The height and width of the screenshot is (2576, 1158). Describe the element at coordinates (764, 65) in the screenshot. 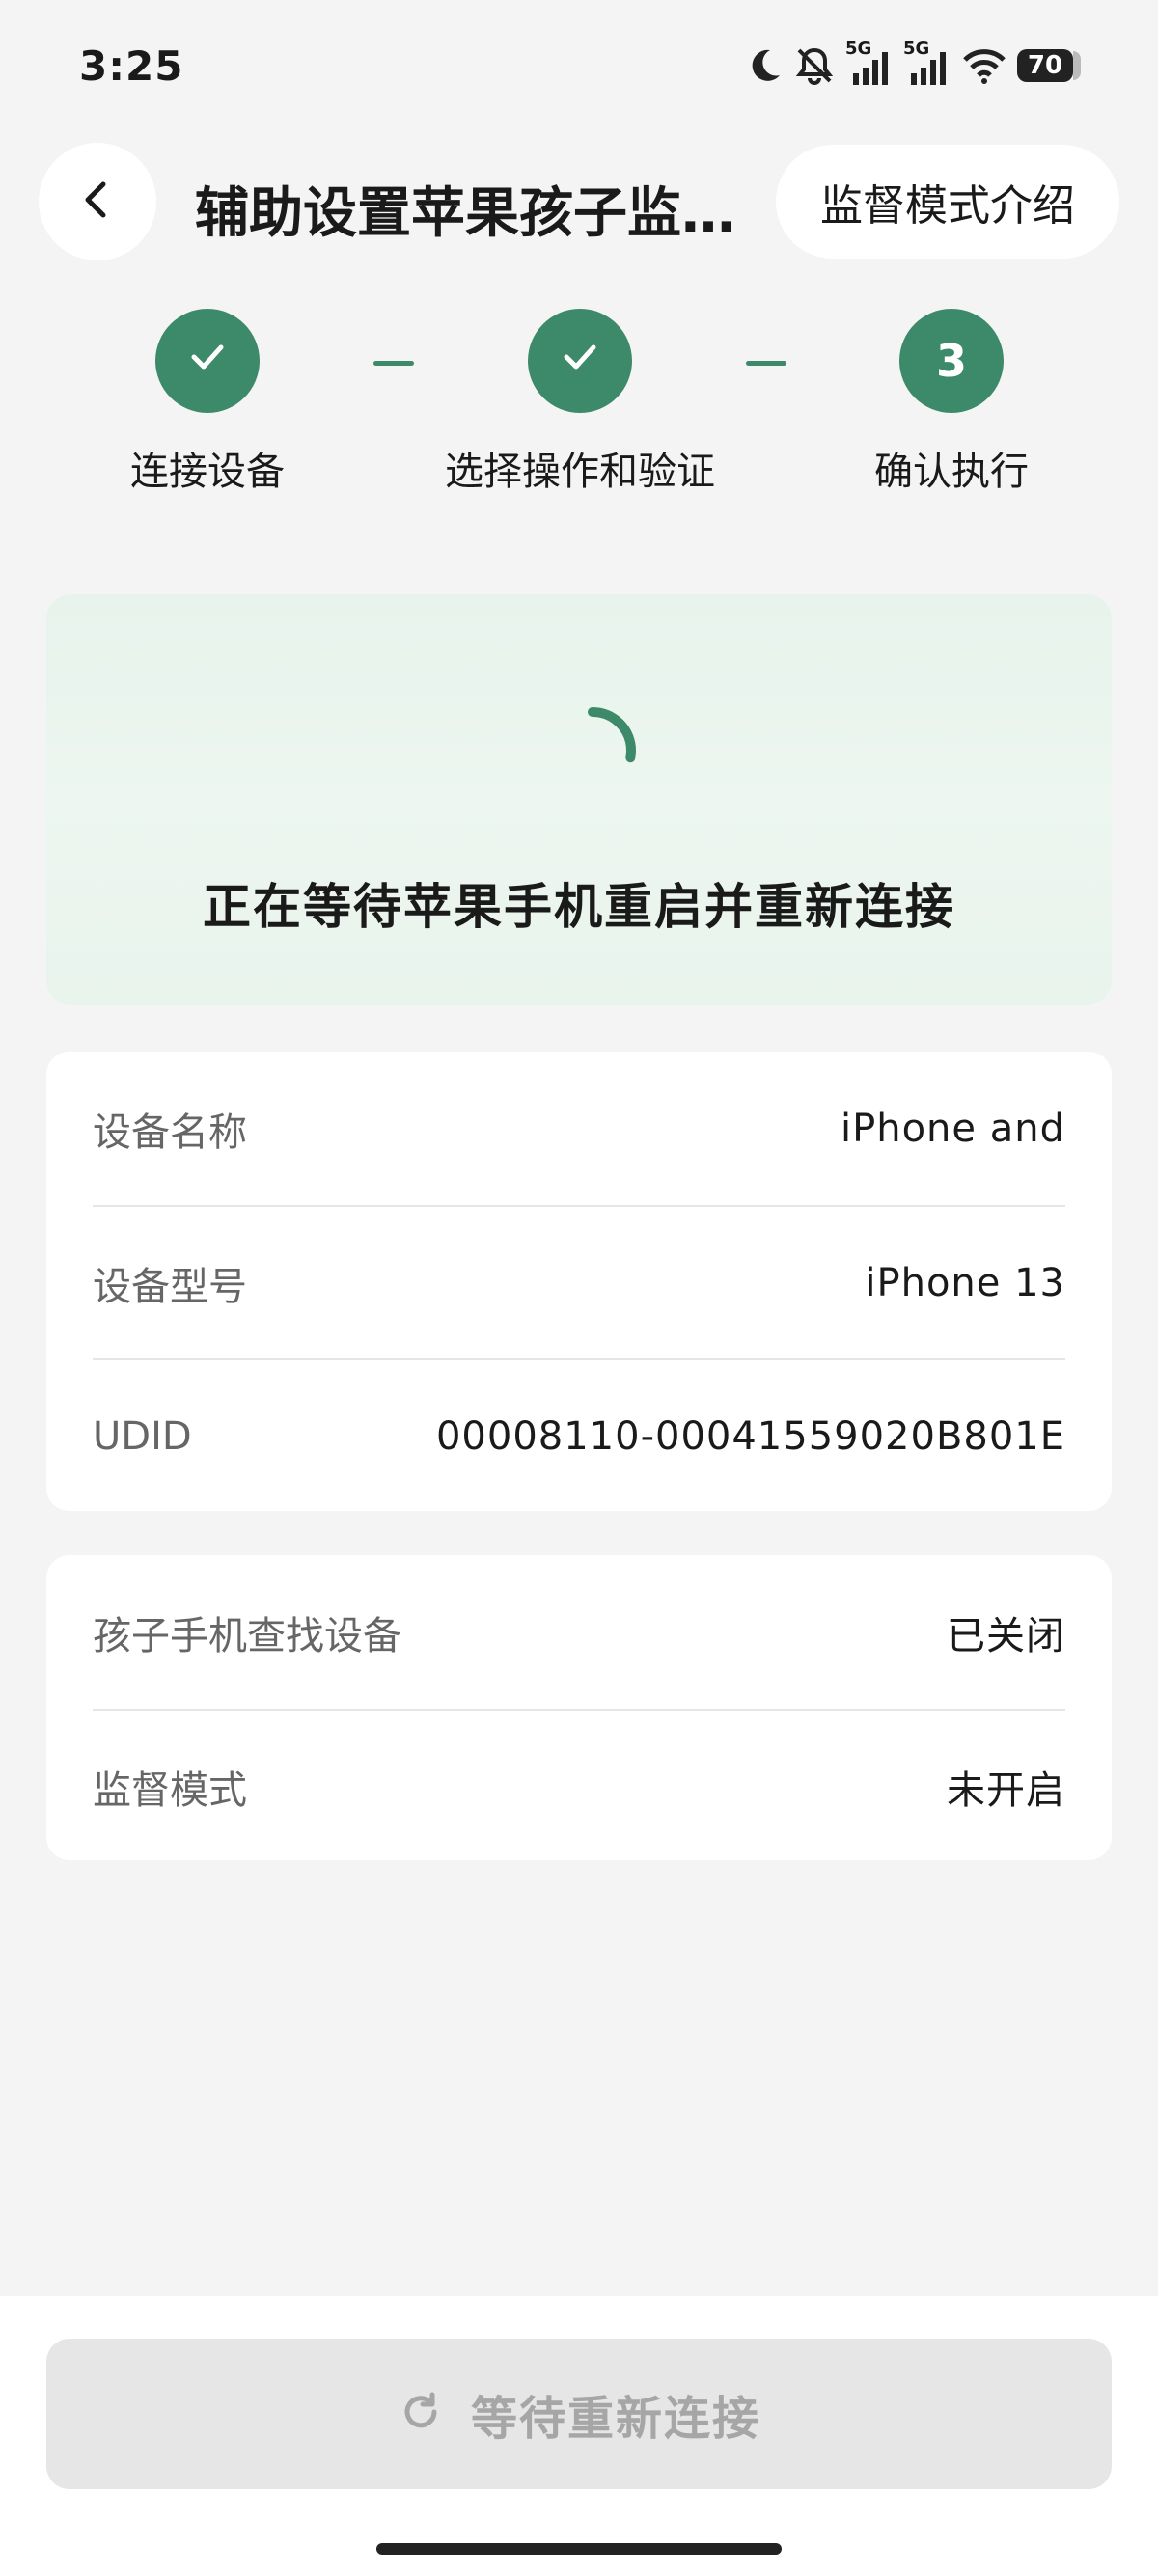

I see `moon-icon` at that location.